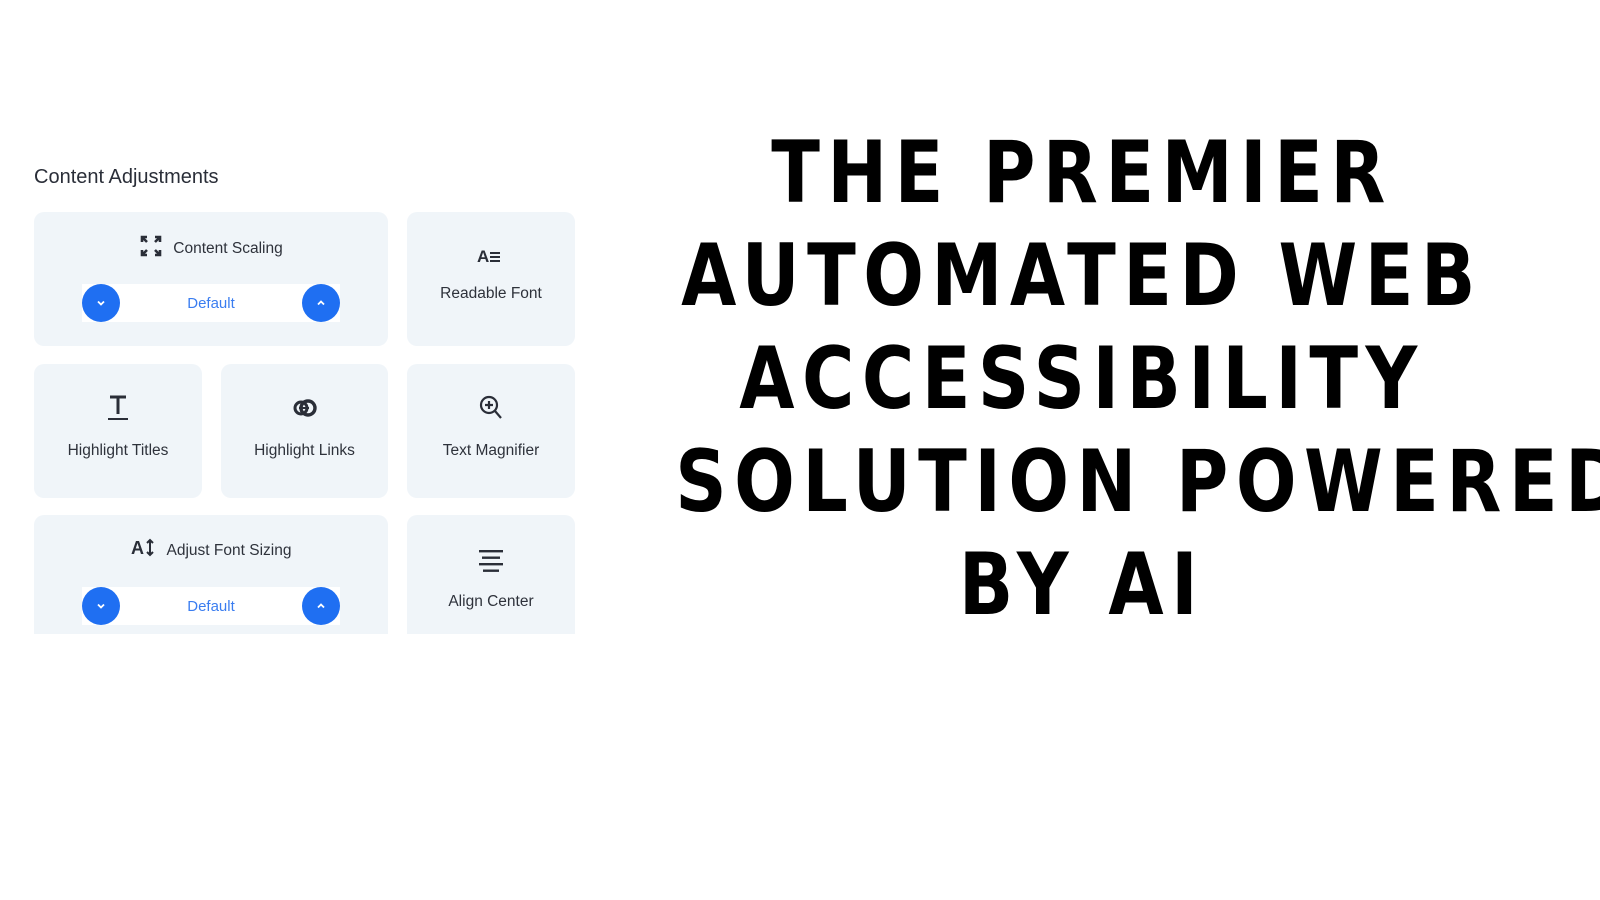 The height and width of the screenshot is (900, 1600). I want to click on expand-arrows-icon, so click(151, 248).